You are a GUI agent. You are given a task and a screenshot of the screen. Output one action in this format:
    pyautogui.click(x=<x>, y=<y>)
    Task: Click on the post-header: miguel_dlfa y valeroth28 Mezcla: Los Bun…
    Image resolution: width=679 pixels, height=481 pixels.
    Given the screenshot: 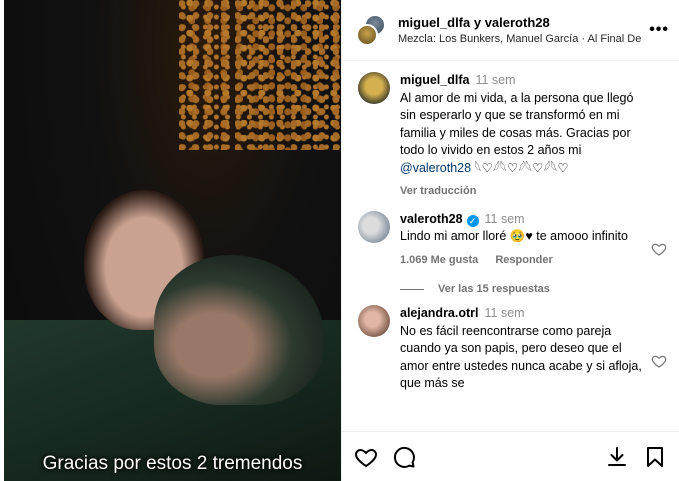 What is the action you would take?
    pyautogui.click(x=510, y=30)
    